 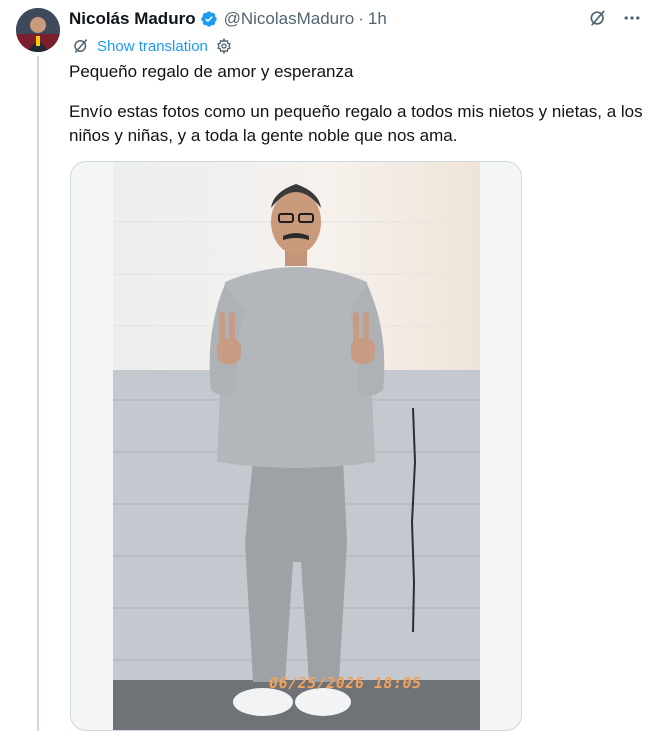 I want to click on more-options-icon, so click(x=632, y=18).